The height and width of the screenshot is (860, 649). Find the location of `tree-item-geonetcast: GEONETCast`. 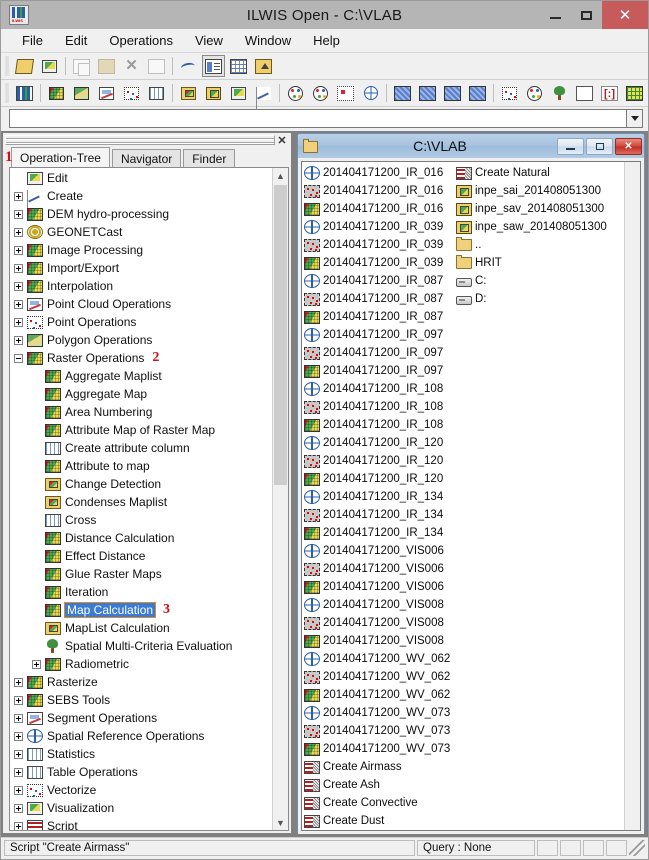

tree-item-geonetcast: GEONETCast is located at coordinates (141, 232).